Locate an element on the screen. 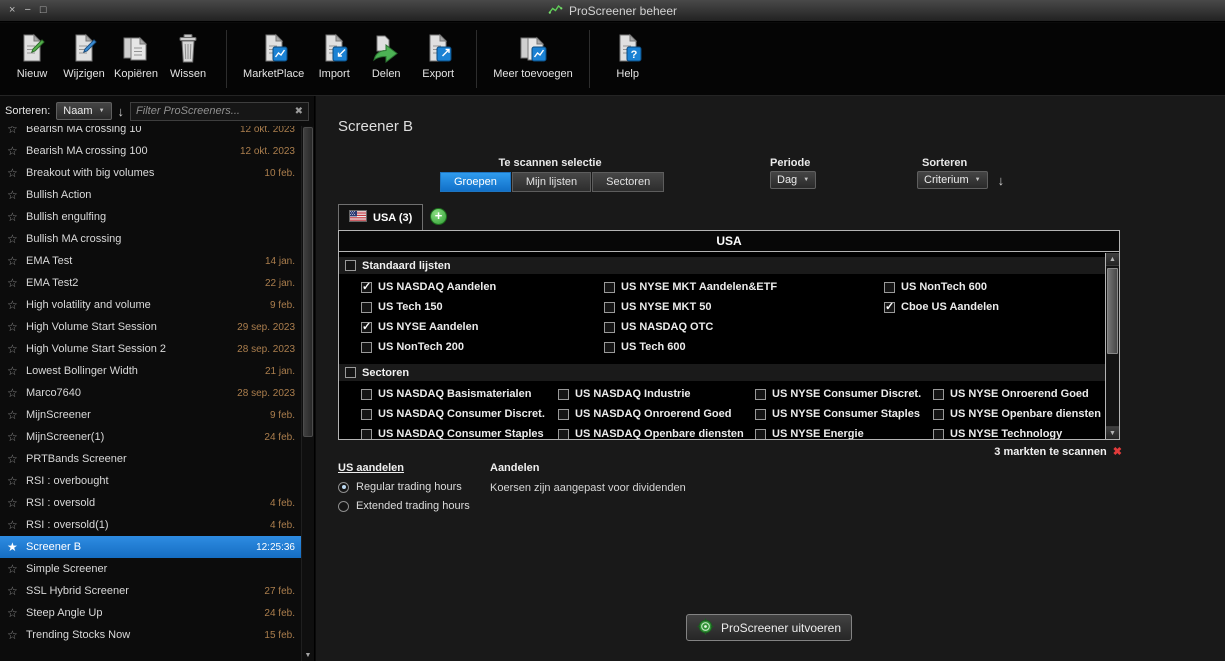 The height and width of the screenshot is (661, 1225). screener-list-item: ☆ High Volume Start Session 2 28 sep. 2023 is located at coordinates (150, 349).